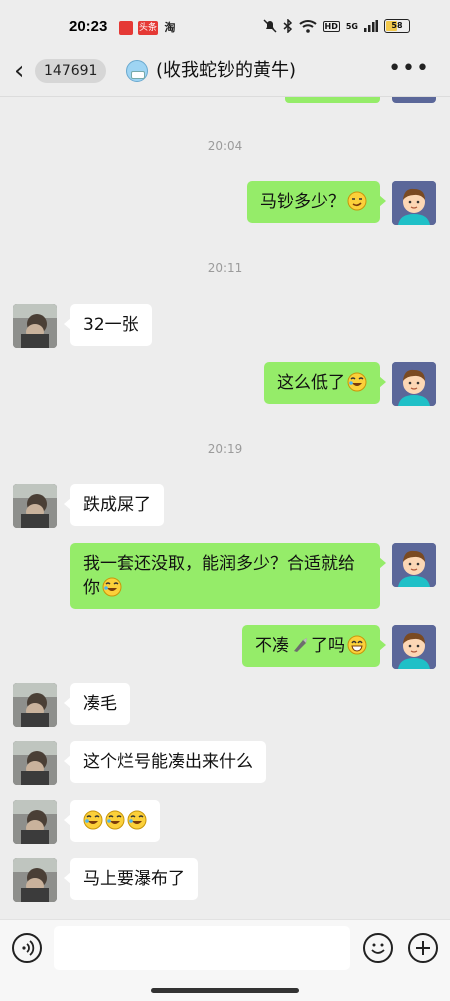  I want to click on message-bubble-outgoing: 这么低了, so click(325, 383).